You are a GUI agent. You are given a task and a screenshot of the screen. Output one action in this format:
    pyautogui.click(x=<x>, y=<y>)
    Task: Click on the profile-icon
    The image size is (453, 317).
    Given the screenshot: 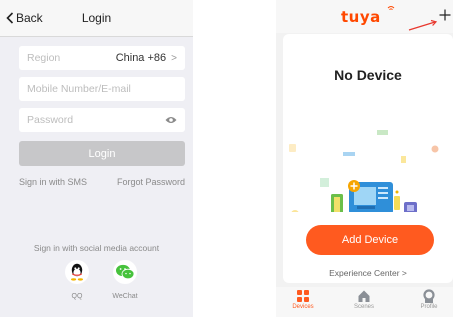 What is the action you would take?
    pyautogui.click(x=429, y=296)
    